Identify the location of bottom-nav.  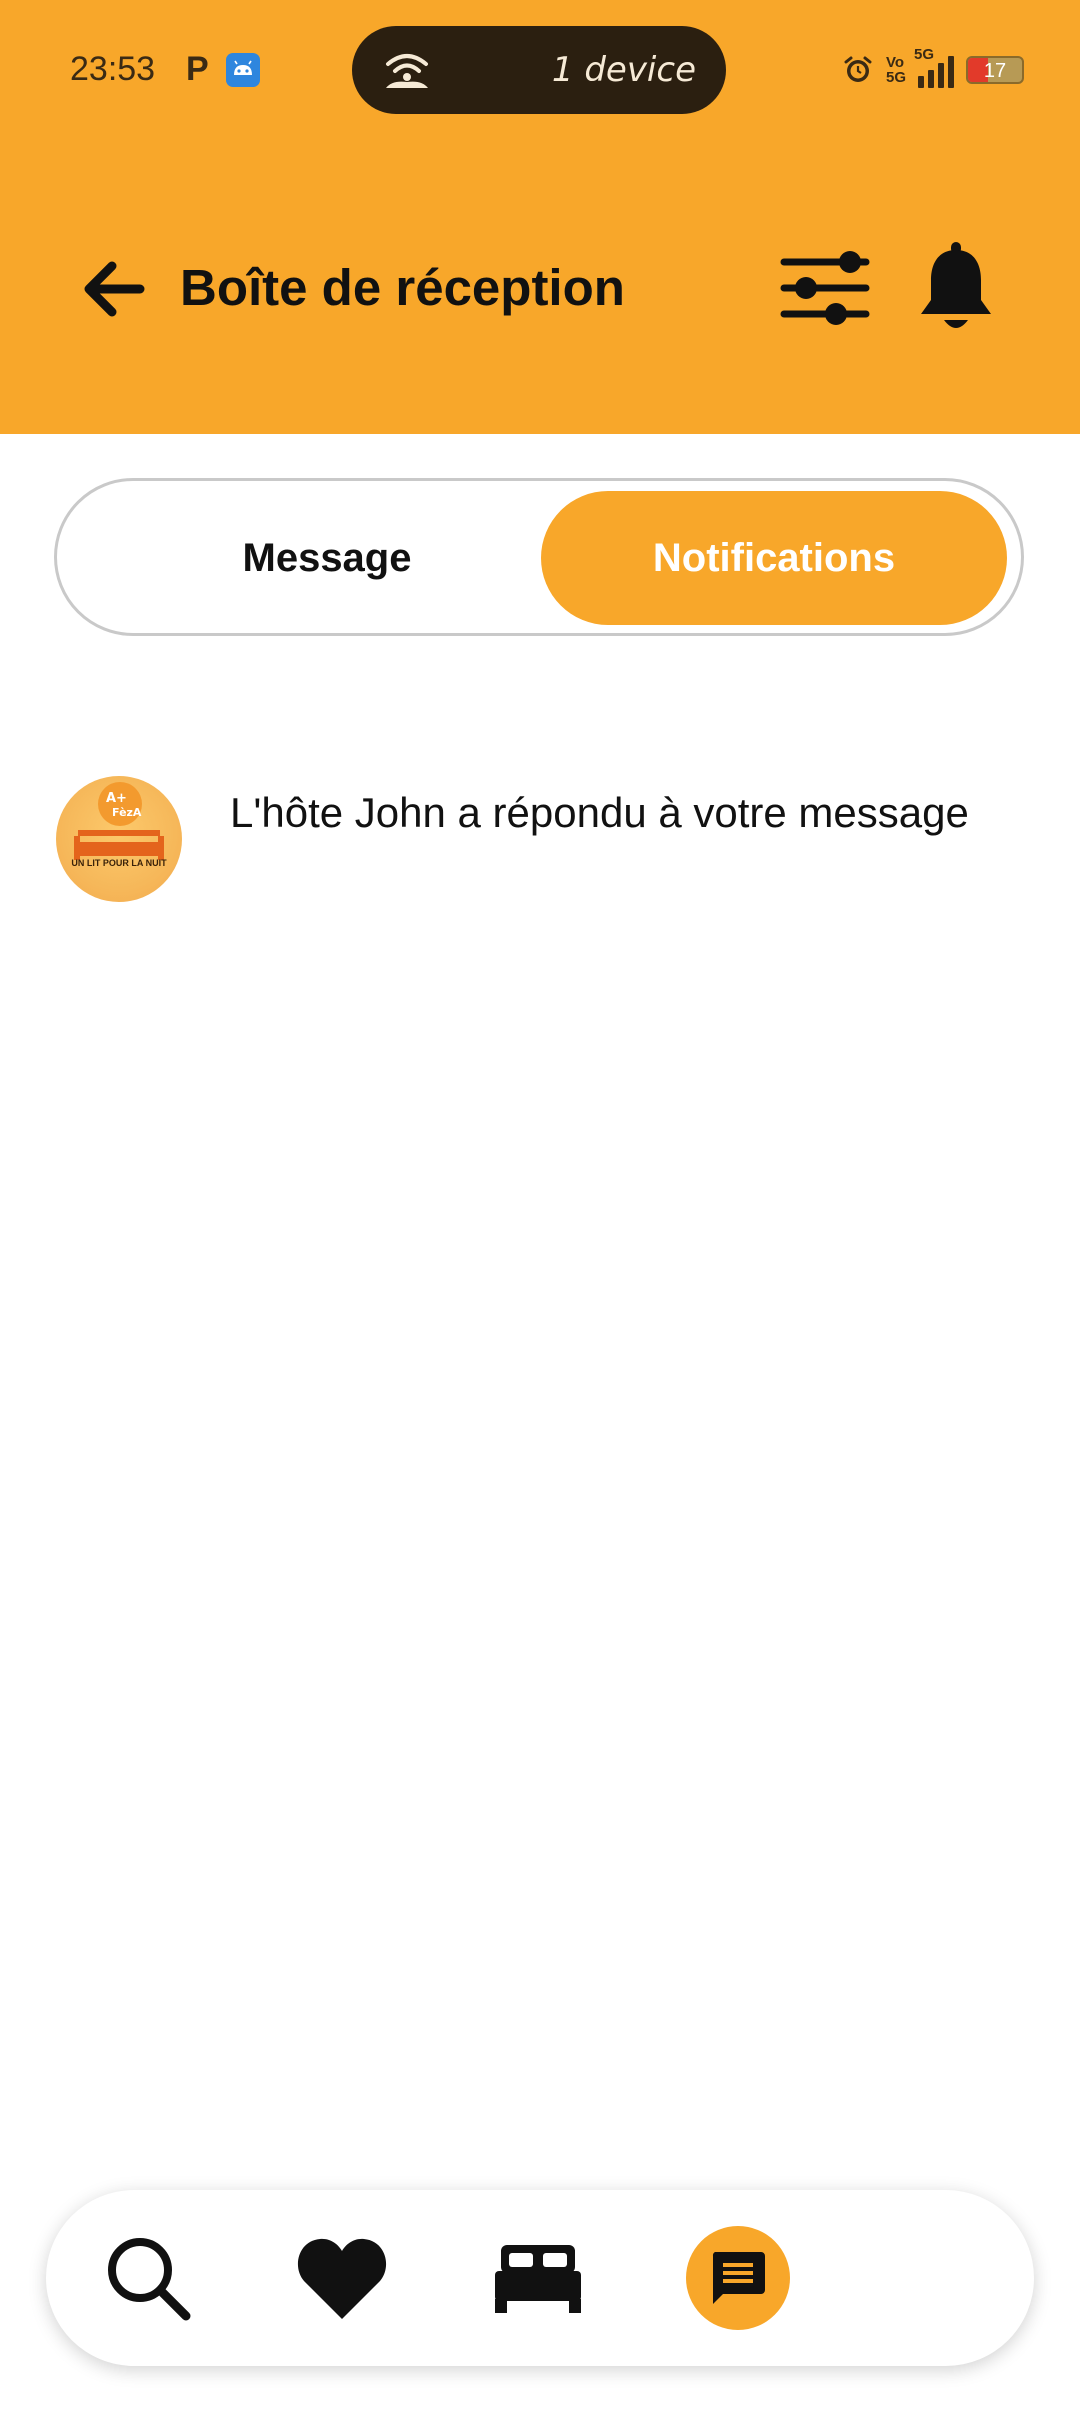
(540, 2278).